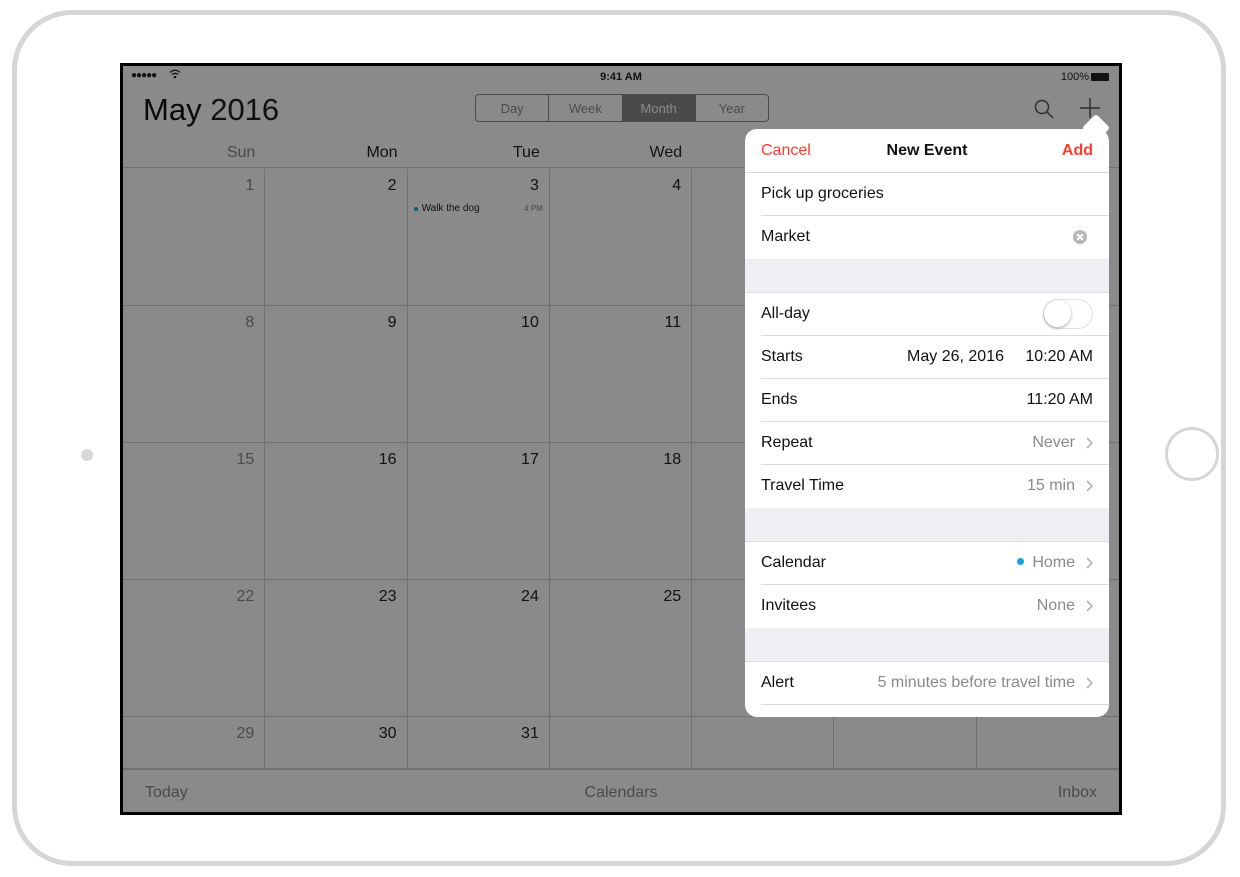  Describe the element at coordinates (927, 314) in the screenshot. I see `all-day-row: All-day` at that location.